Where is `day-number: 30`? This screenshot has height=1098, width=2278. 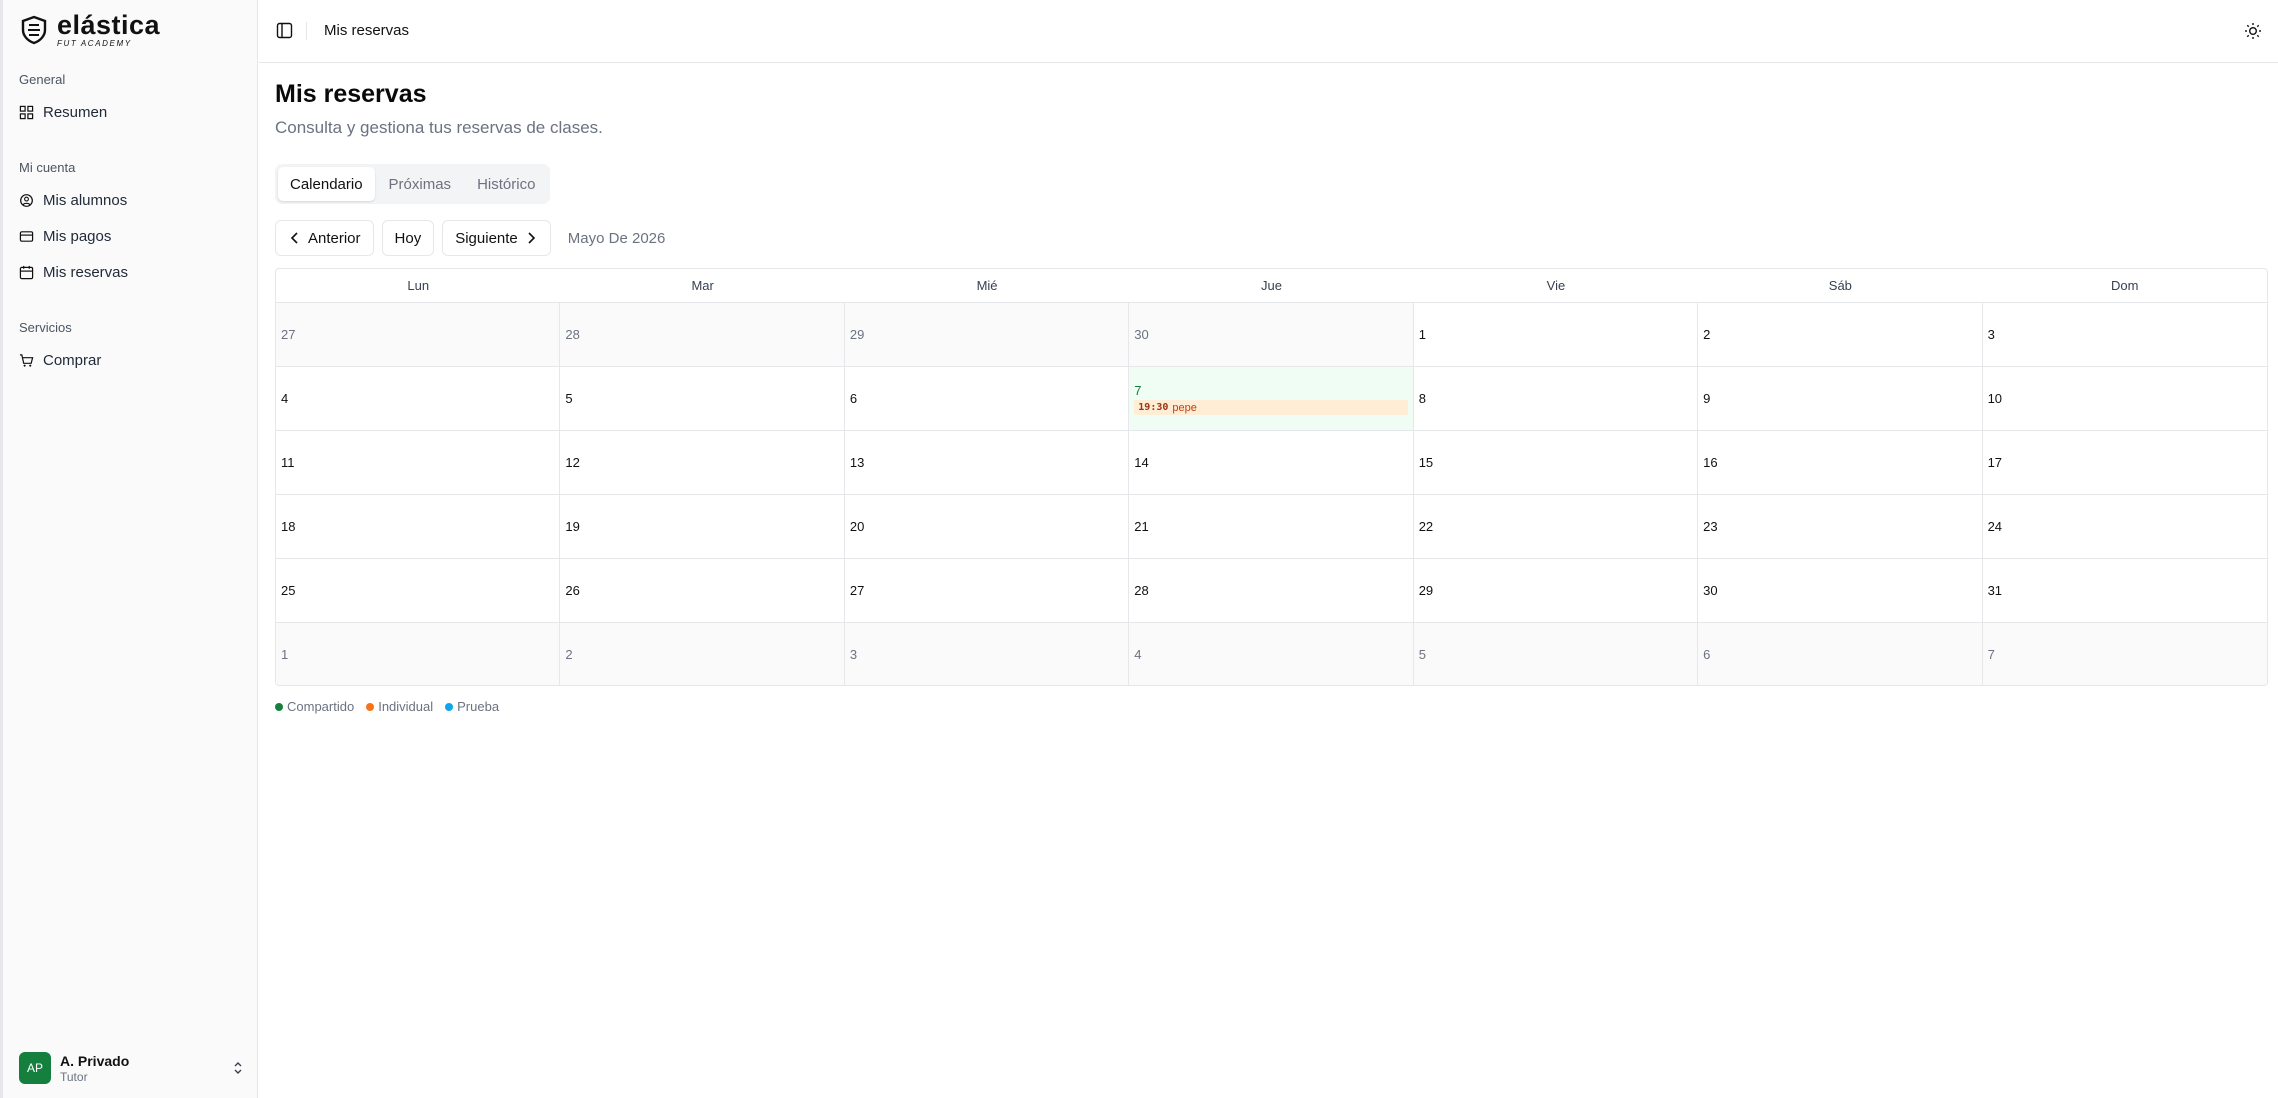 day-number: 30 is located at coordinates (1141, 334).